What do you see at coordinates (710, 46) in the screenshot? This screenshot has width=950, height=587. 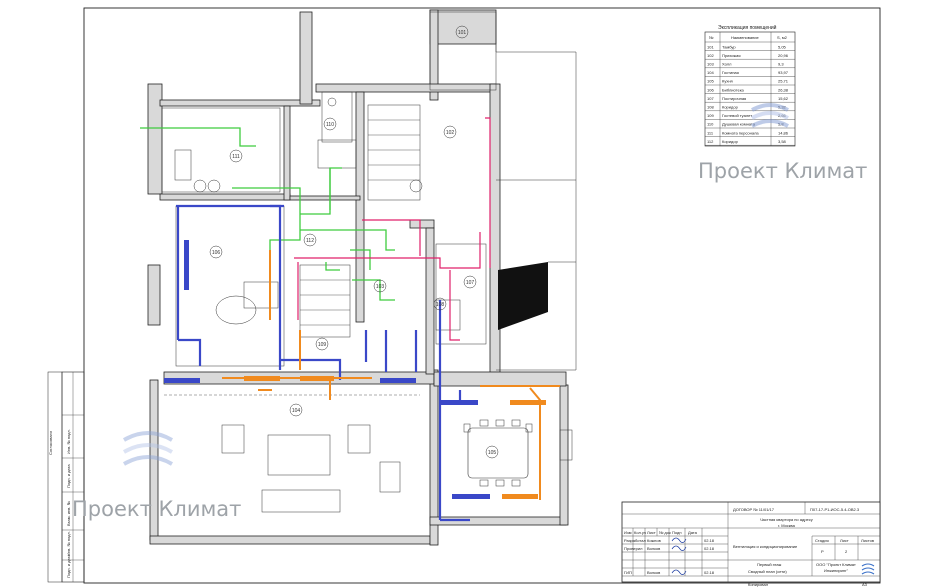 I see `explication-cell-no: 101` at bounding box center [710, 46].